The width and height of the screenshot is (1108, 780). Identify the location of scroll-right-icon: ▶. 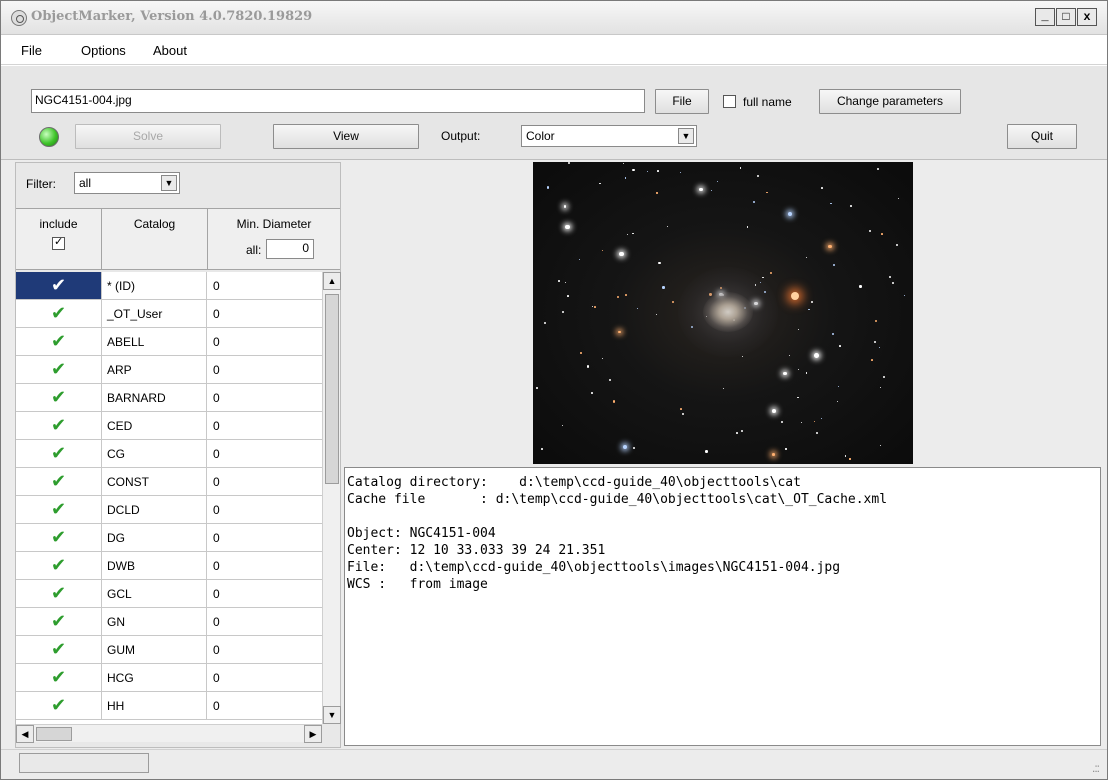
(313, 734).